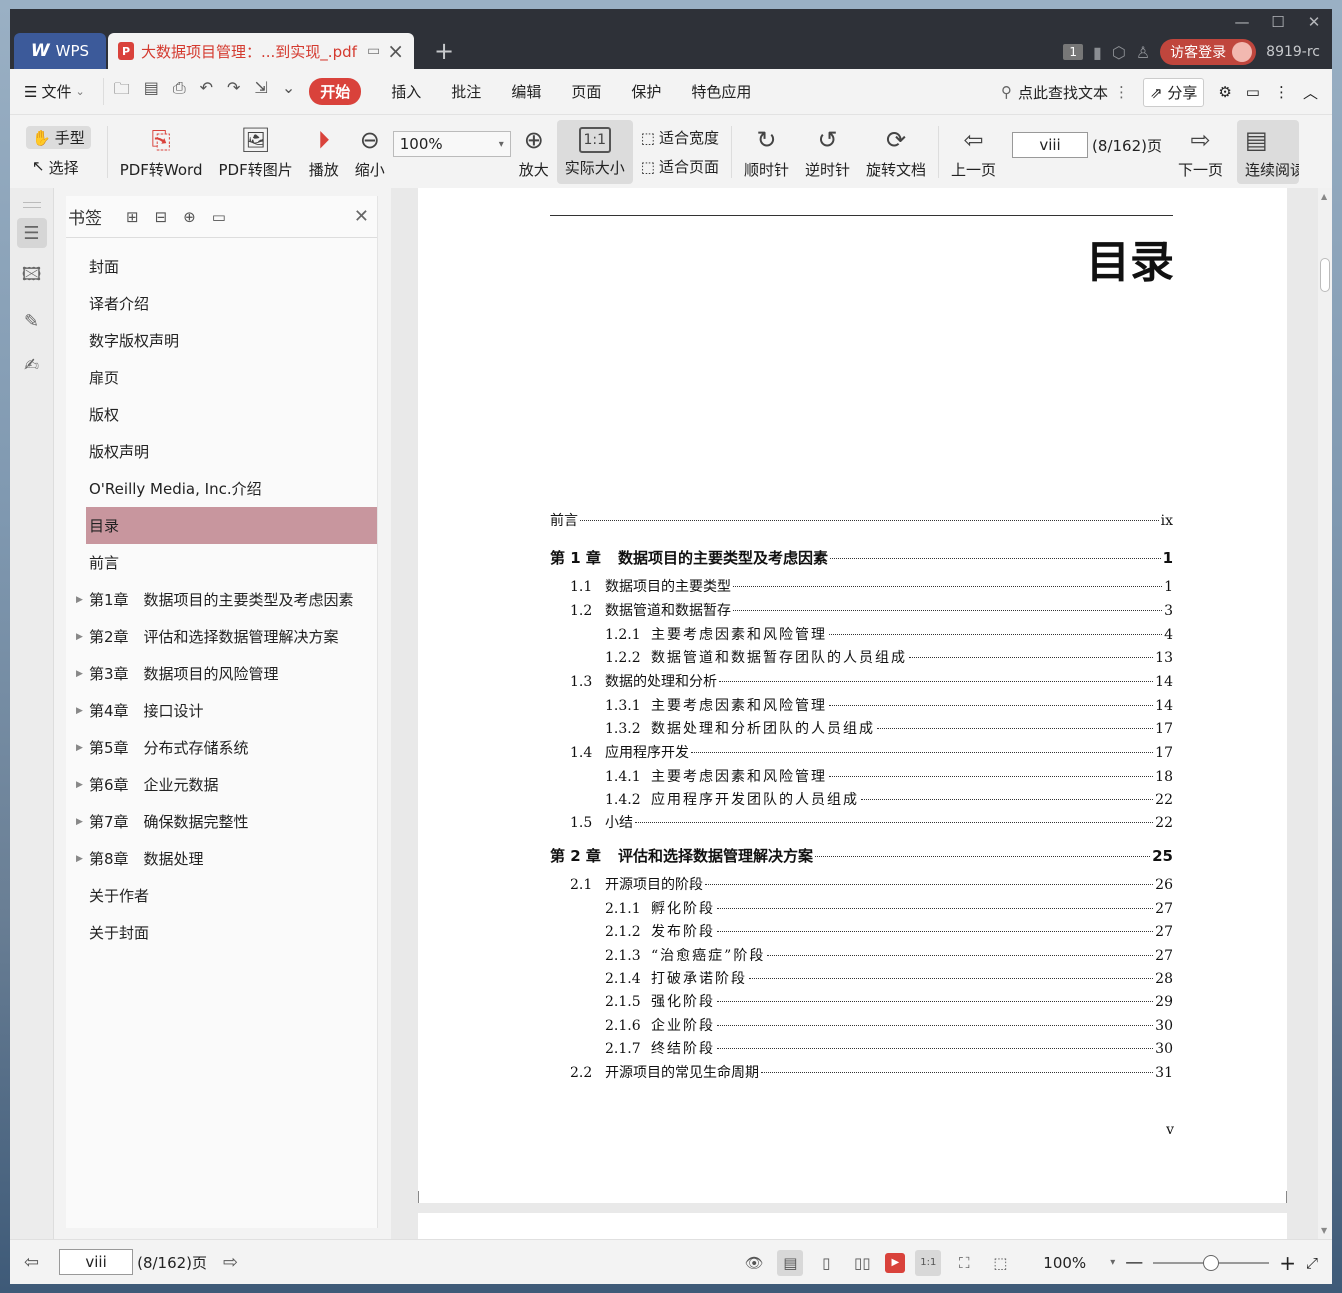 This screenshot has height=1293, width=1342. Describe the element at coordinates (1065, 92) in the screenshot. I see `search-text-button: ⚲ 点此查找文本 ⋮` at that location.